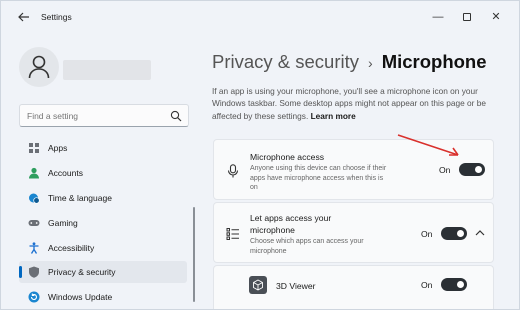 This screenshot has height=310, width=520. Describe the element at coordinates (291, 224) in the screenshot. I see `apps-access-title: Let apps access your microphone` at that location.